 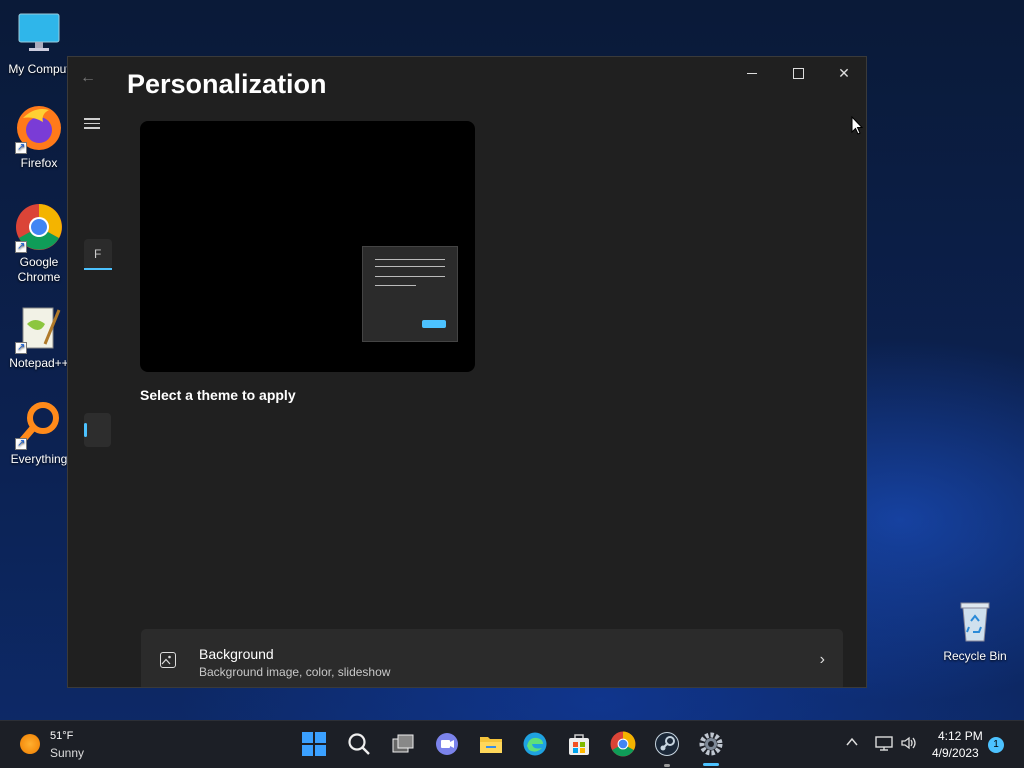 What do you see at coordinates (168, 660) in the screenshot?
I see `image-icon` at bounding box center [168, 660].